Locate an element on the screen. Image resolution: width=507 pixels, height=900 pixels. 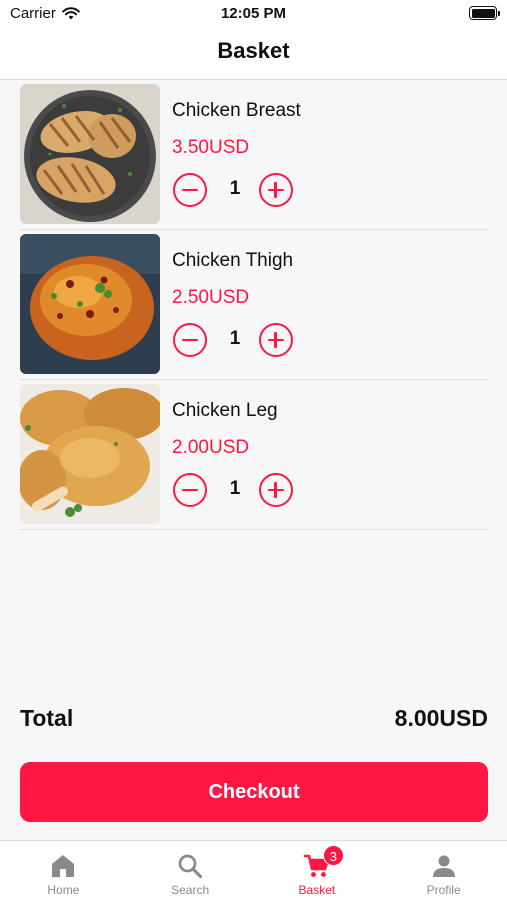
item-name: Chicken Leg is located at coordinates (225, 410).